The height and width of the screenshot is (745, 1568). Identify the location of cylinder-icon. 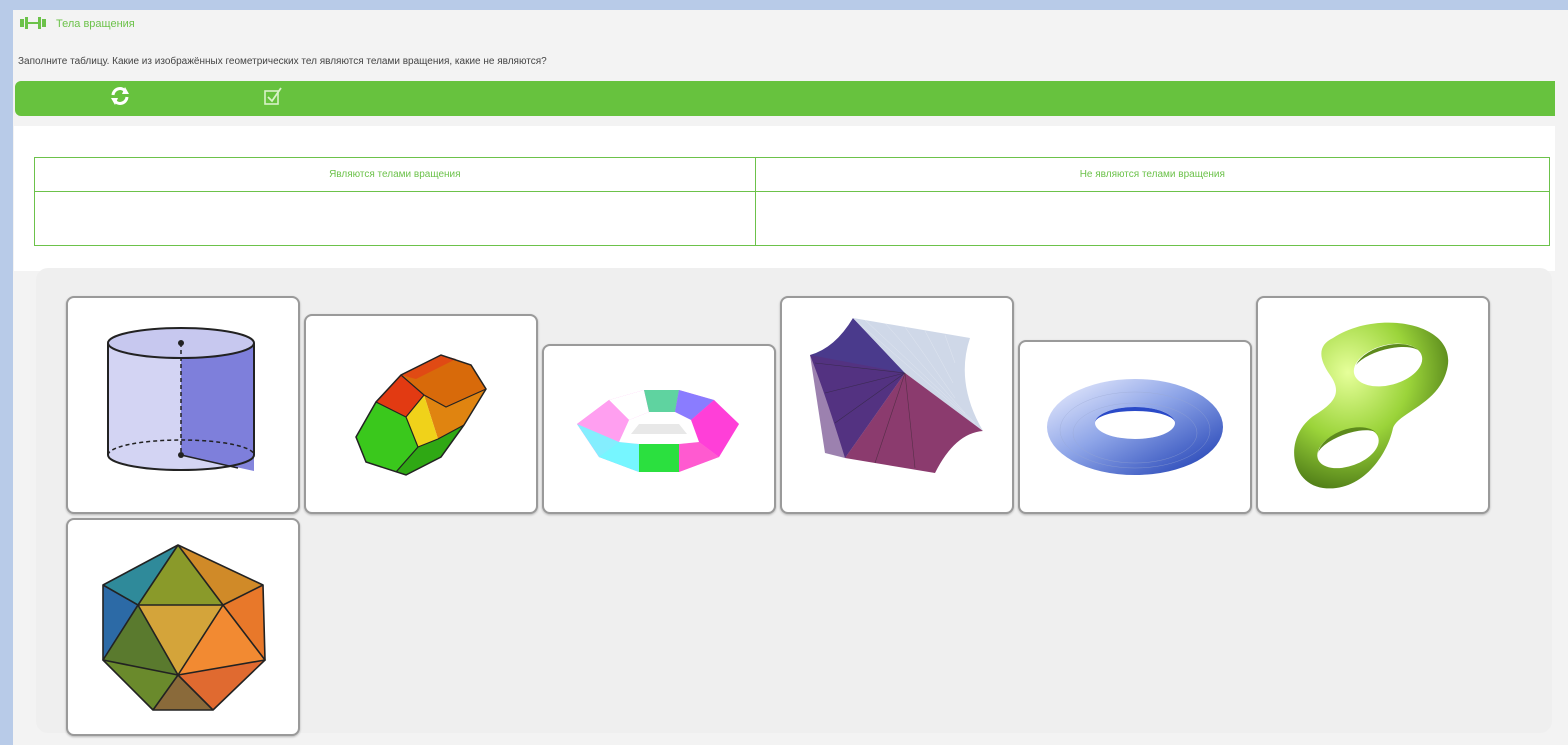
(183, 405).